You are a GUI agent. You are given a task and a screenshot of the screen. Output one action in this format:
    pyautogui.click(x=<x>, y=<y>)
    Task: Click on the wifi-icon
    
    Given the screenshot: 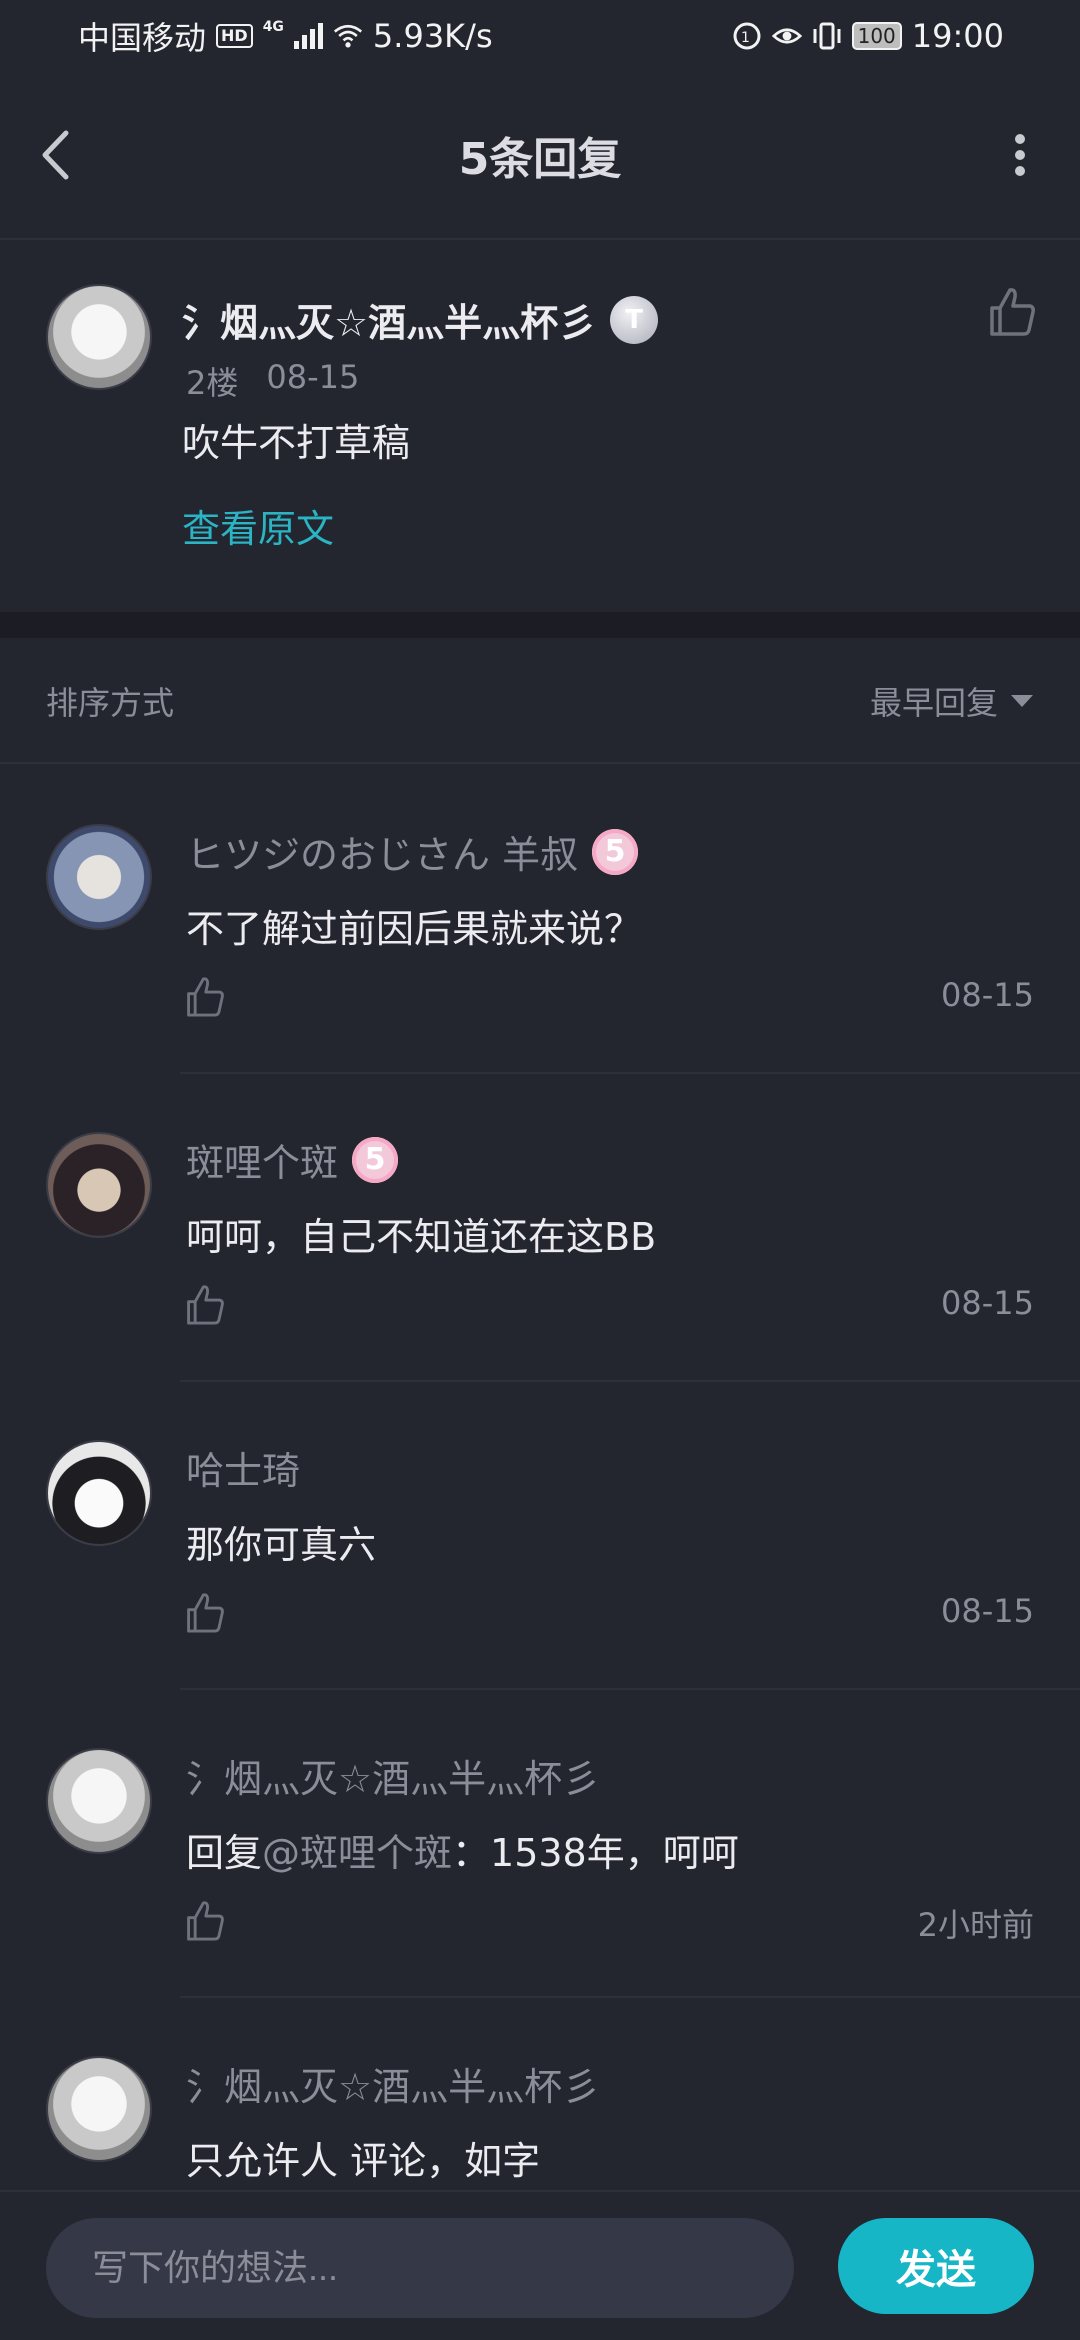 What is the action you would take?
    pyautogui.click(x=348, y=36)
    